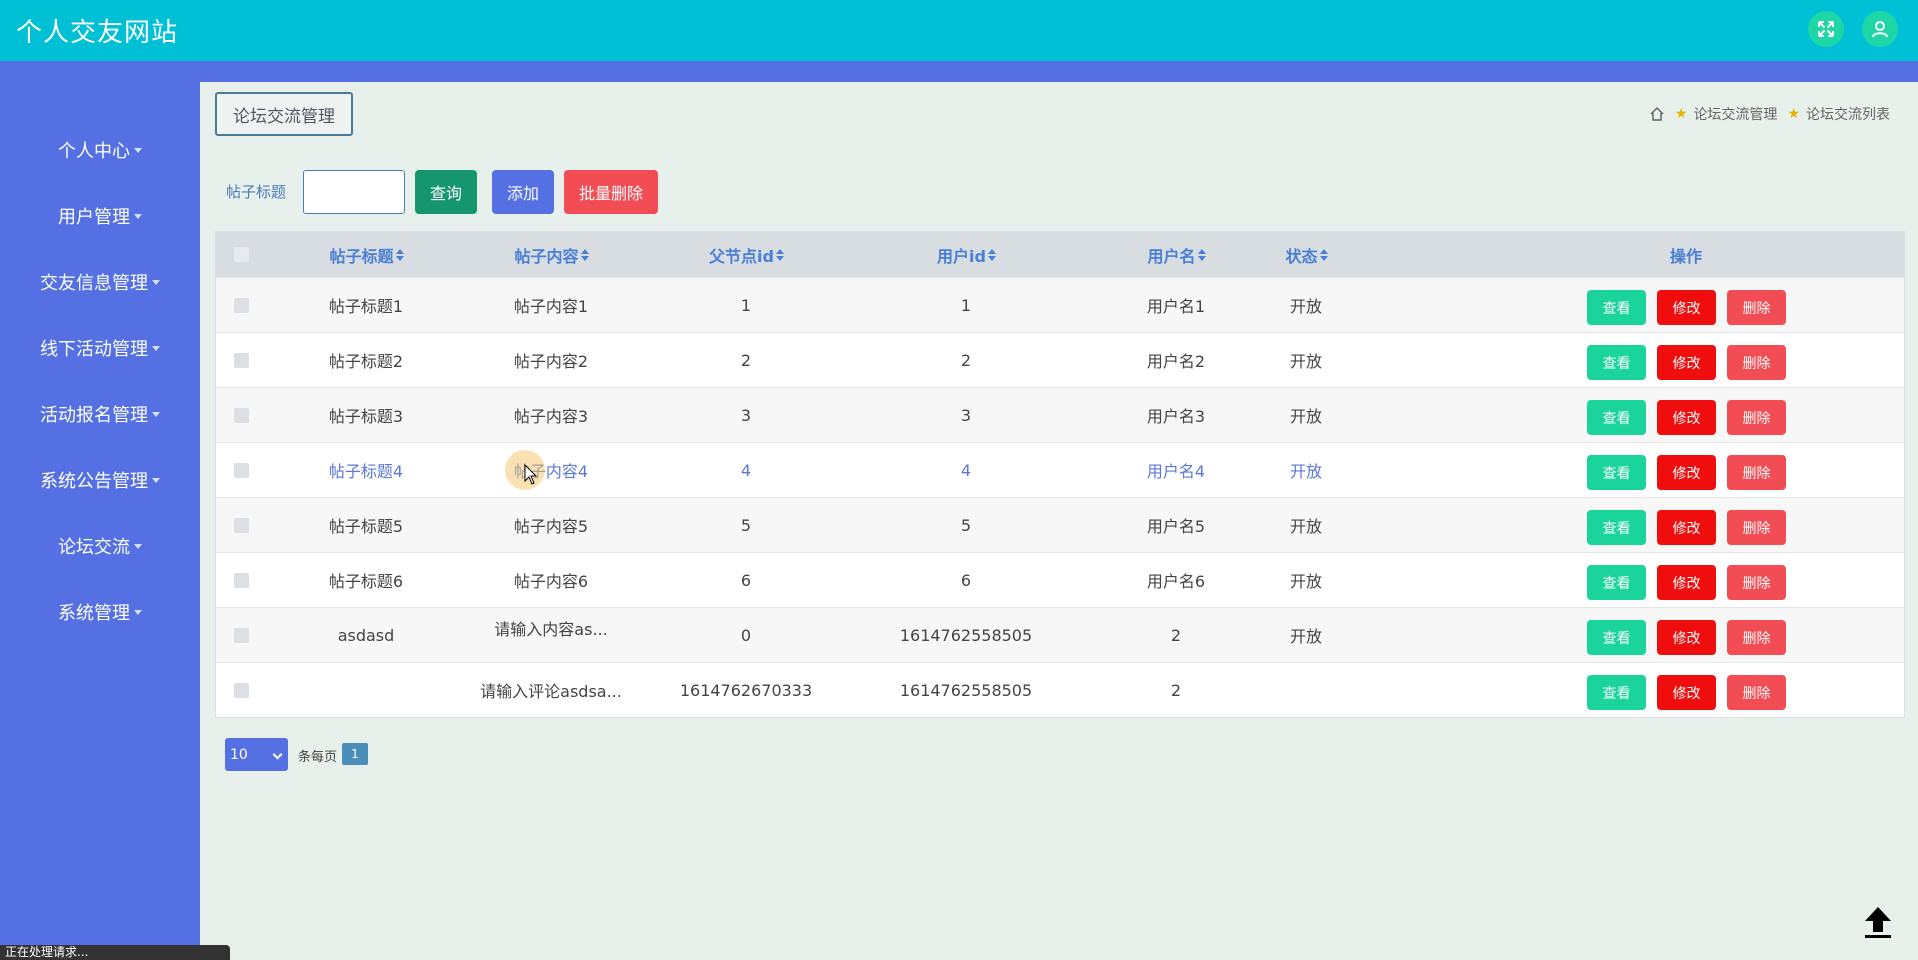  Describe the element at coordinates (1306, 254) in the screenshot. I see `col-header-status: 状态` at that location.